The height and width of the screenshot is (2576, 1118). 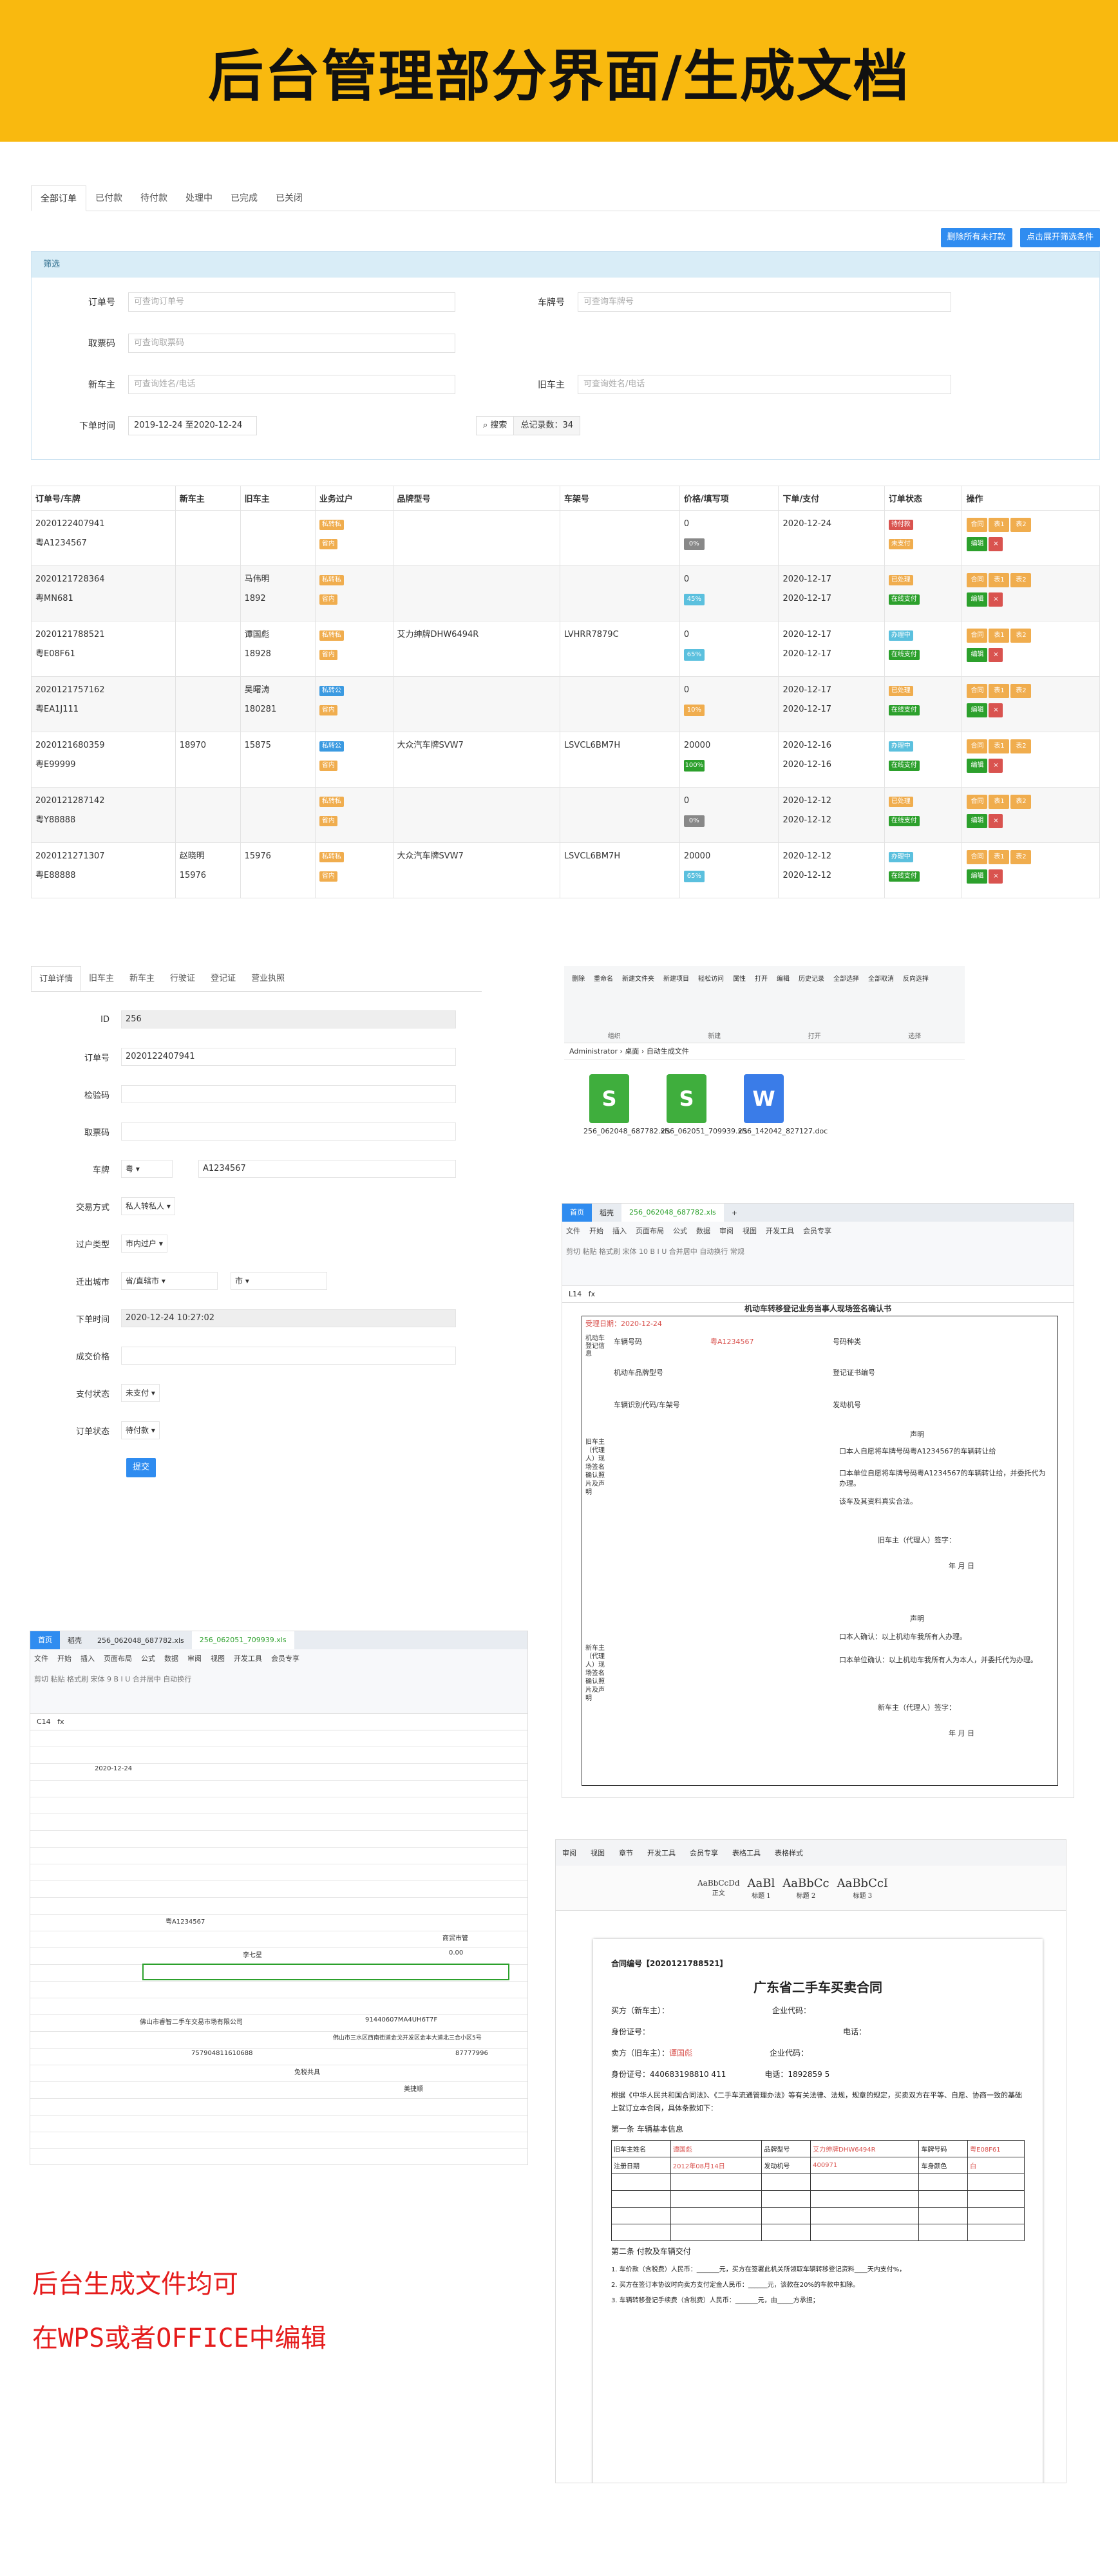 I want to click on plate-field: A1234567, so click(x=327, y=1169).